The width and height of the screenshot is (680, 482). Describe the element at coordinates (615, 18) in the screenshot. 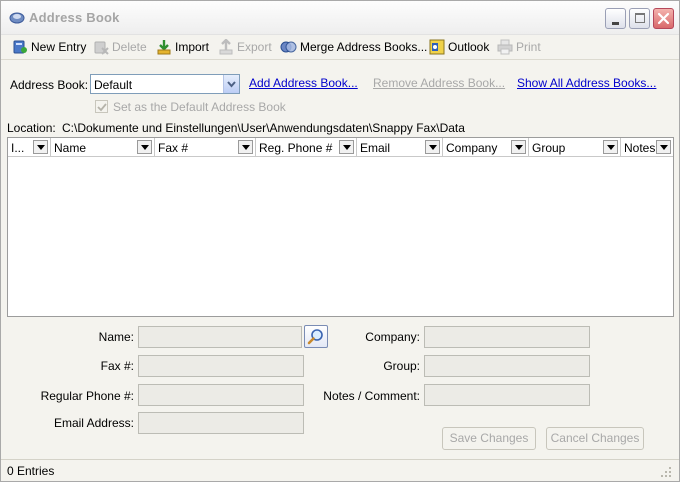

I see `minimize-button` at that location.